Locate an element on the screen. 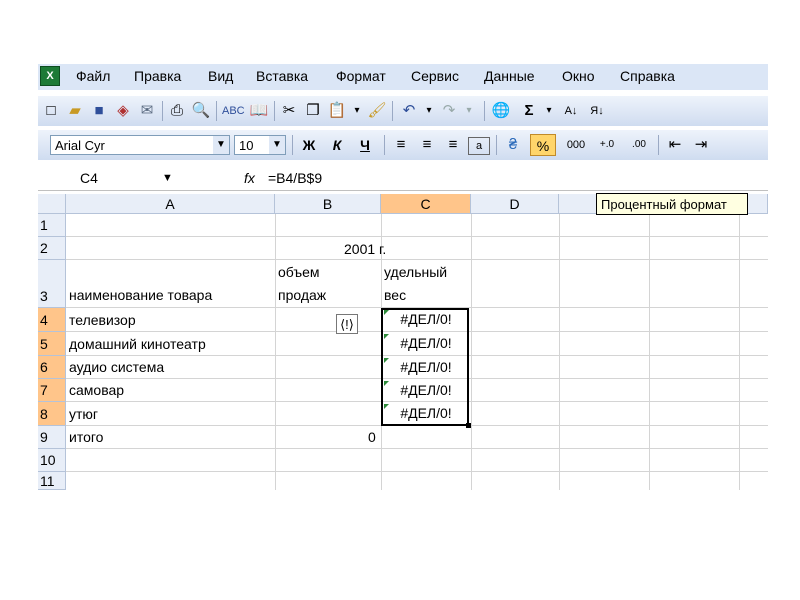  email-icon: ✉ is located at coordinates (147, 111).